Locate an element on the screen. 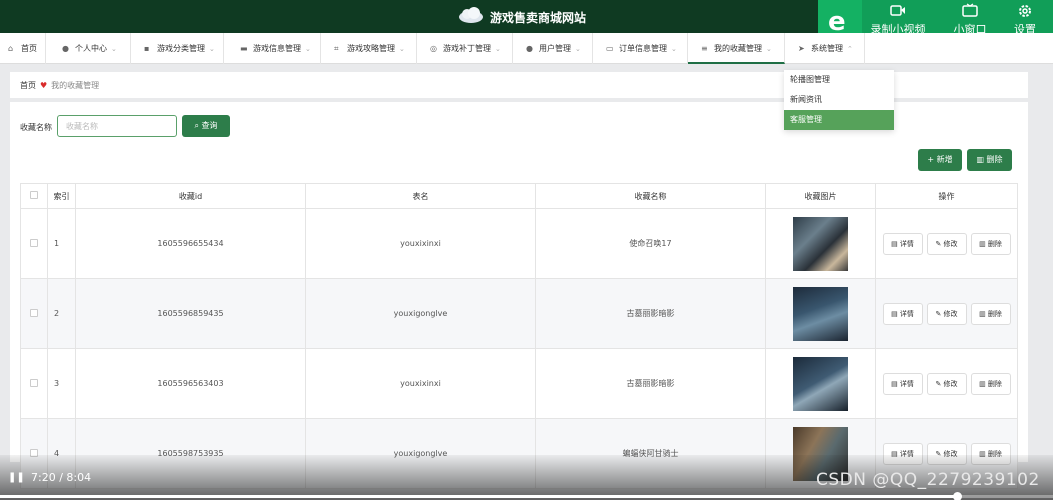 The image size is (1053, 500). video-progress-bar is located at coordinates (526, 496).